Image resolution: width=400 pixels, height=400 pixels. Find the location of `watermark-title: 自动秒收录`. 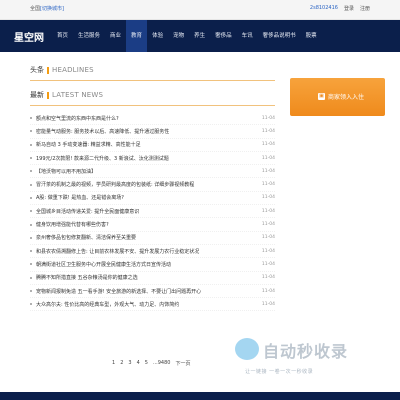

watermark-title: 自动秒收录 is located at coordinates (306, 351).